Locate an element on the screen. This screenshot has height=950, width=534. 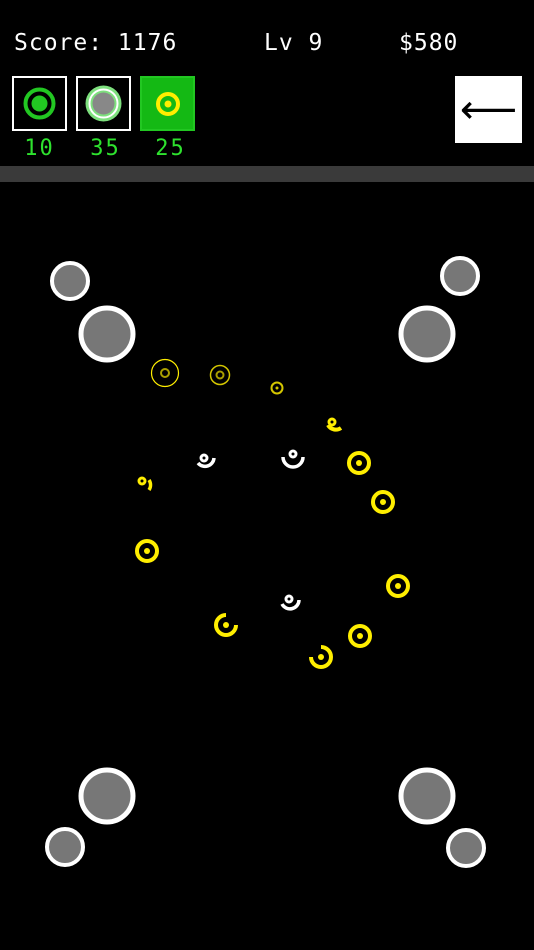
level-label: Lv 9 is located at coordinates (294, 43).